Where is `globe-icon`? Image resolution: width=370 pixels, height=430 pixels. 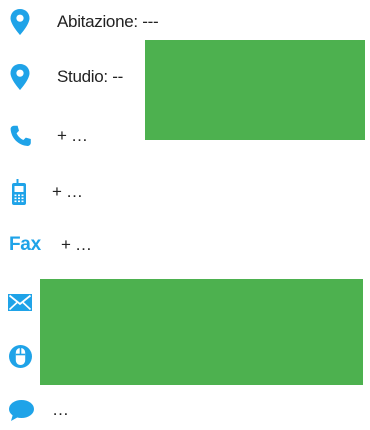
globe-icon is located at coordinates (20, 356).